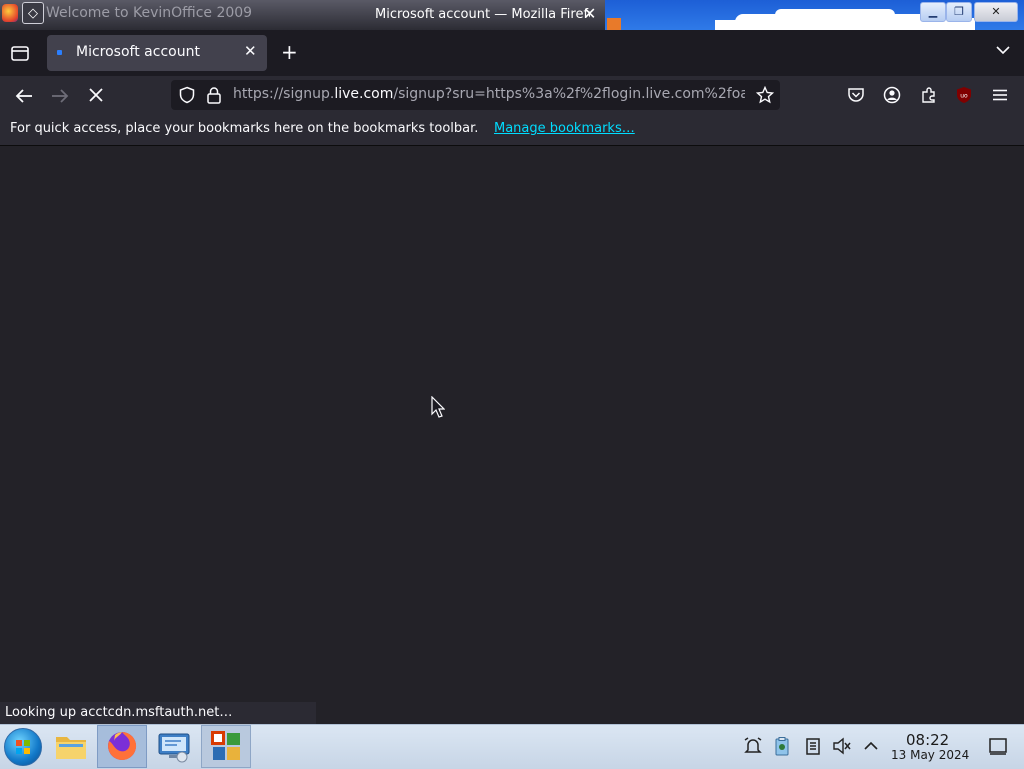  What do you see at coordinates (289, 52) in the screenshot?
I see `new-tab-button: +` at bounding box center [289, 52].